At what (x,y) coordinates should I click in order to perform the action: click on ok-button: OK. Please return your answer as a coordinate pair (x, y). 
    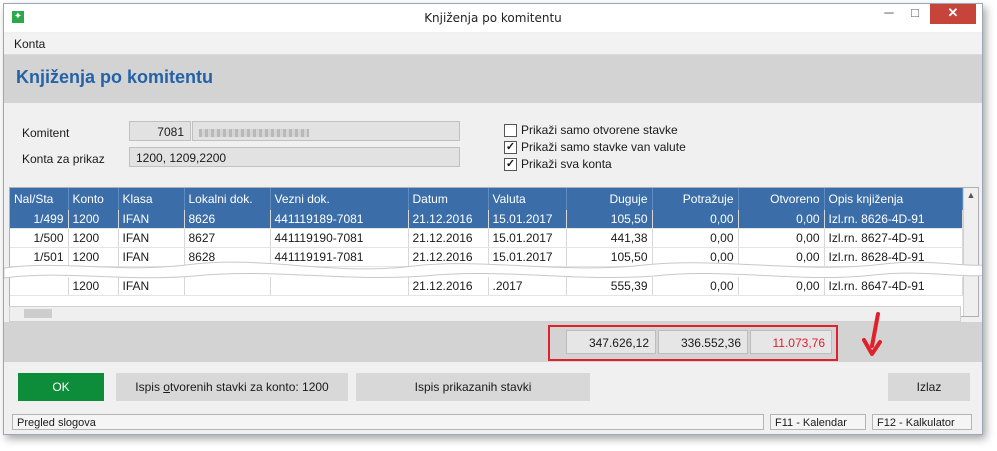
    Looking at the image, I should click on (61, 387).